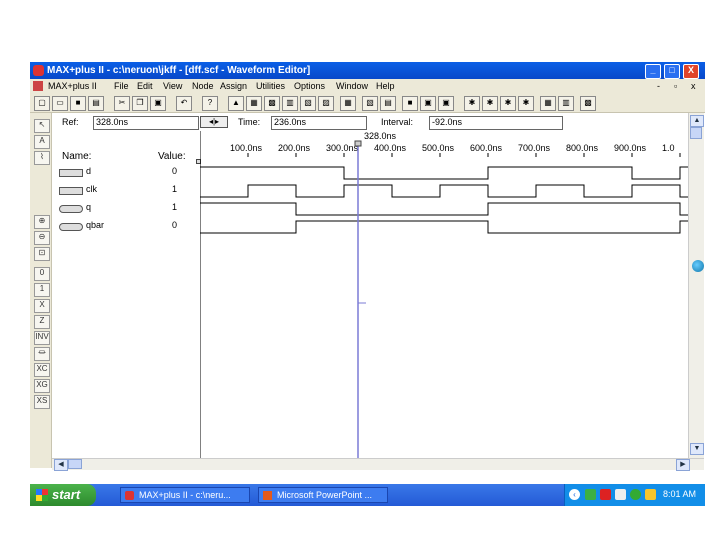  Describe the element at coordinates (42, 158) in the screenshot. I see `waveform-edit-tool-icon: ⌇` at that location.